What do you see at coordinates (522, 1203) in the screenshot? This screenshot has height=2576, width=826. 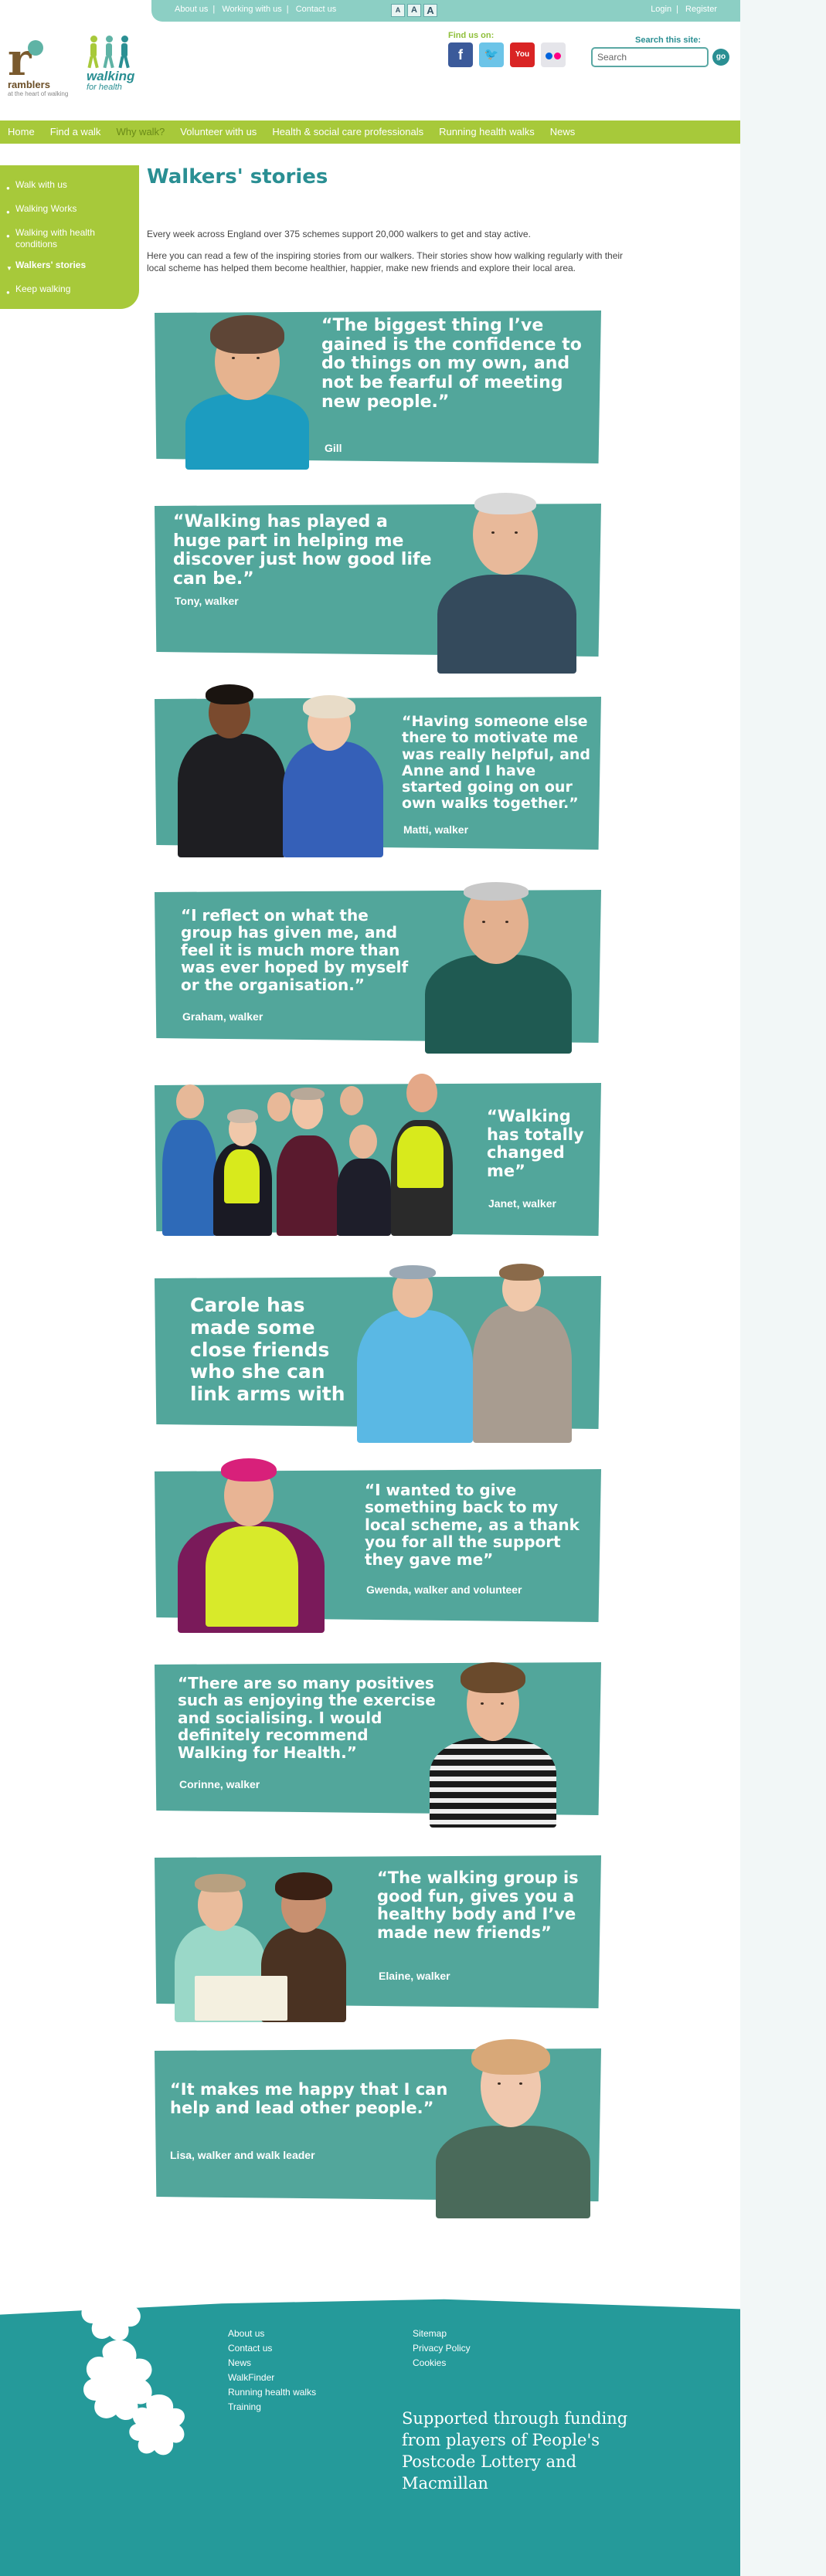 I see `story-attribution: Janet, walker` at bounding box center [522, 1203].